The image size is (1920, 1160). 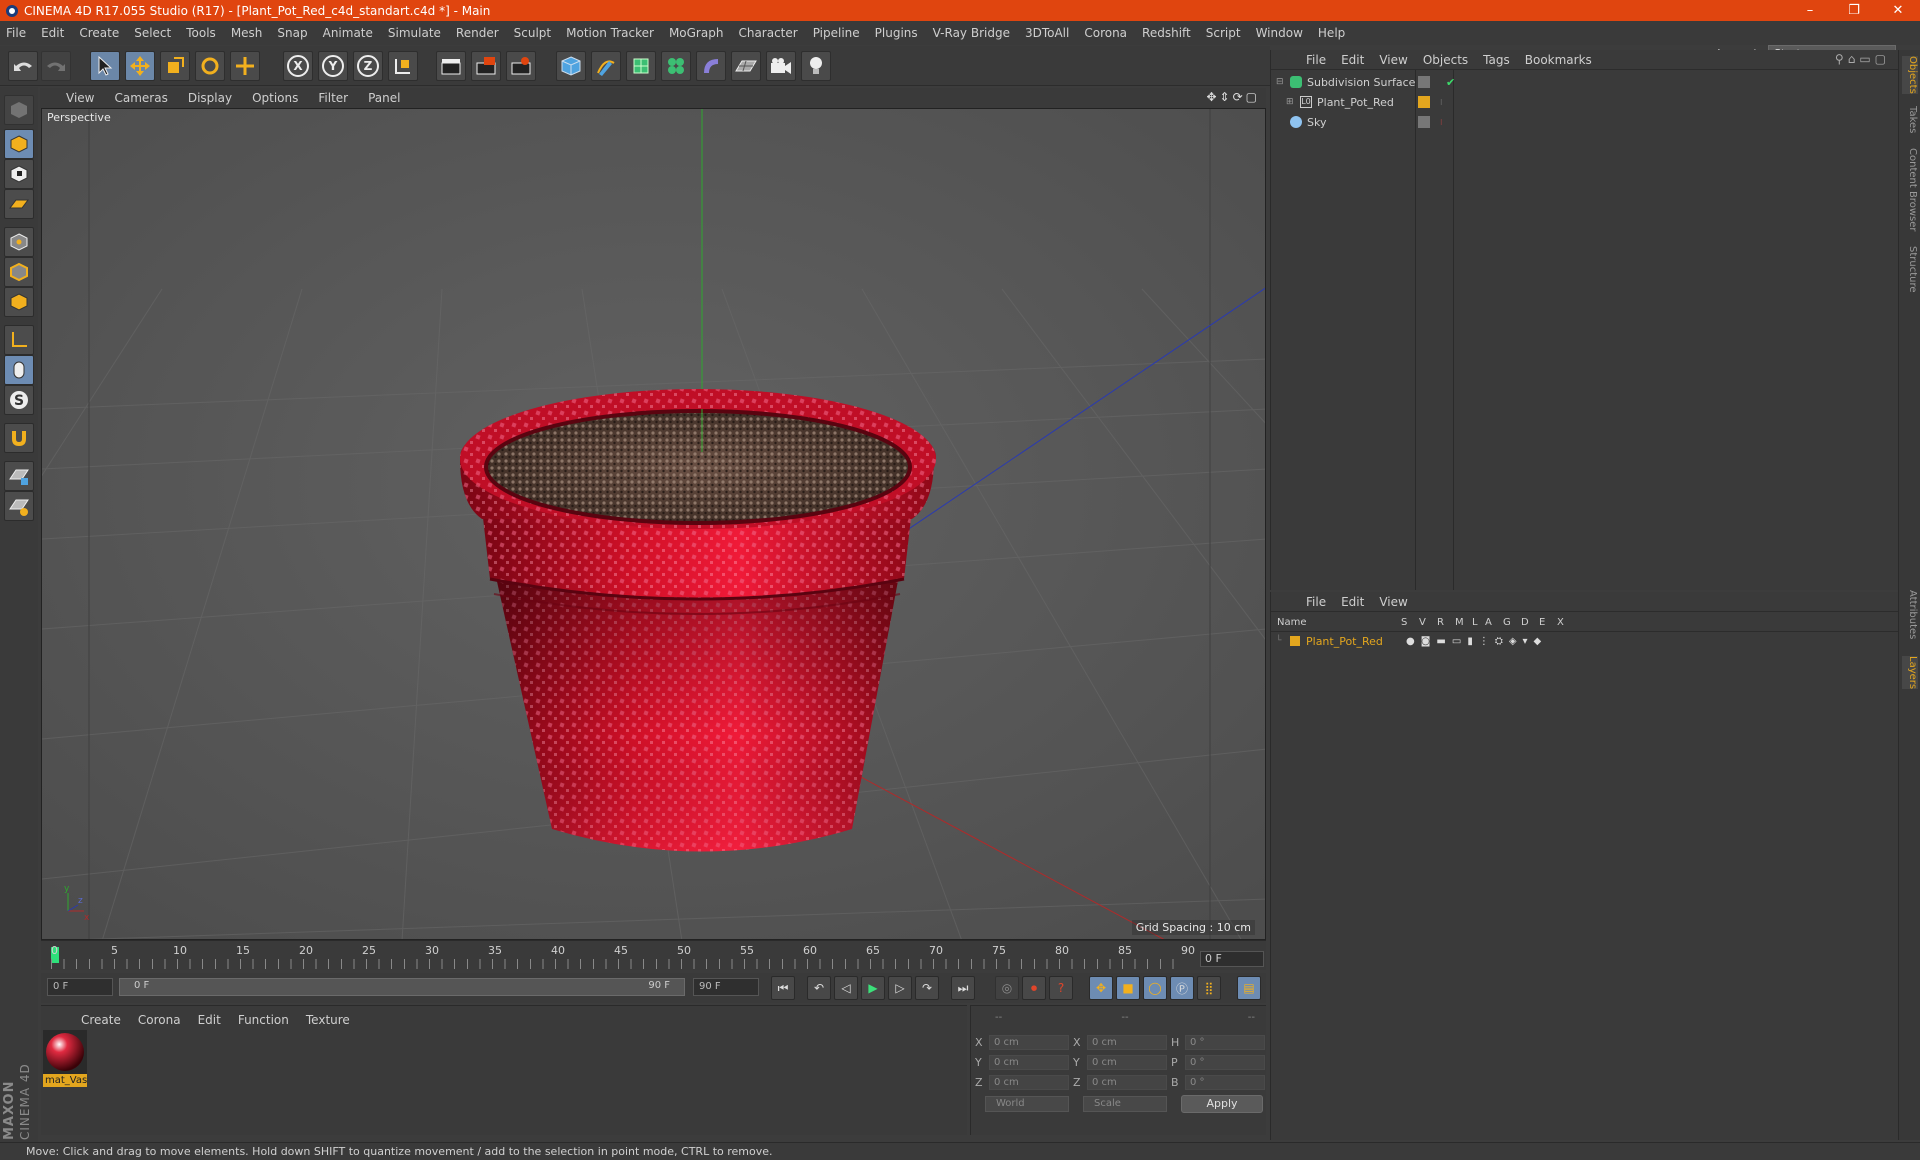 I want to click on deformer-button, so click(x=711, y=66).